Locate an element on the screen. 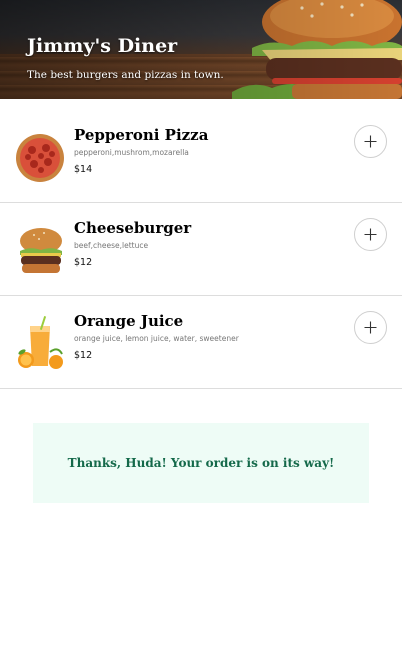 The width and height of the screenshot is (404, 658). item-name: Cheeseburger is located at coordinates (133, 228).